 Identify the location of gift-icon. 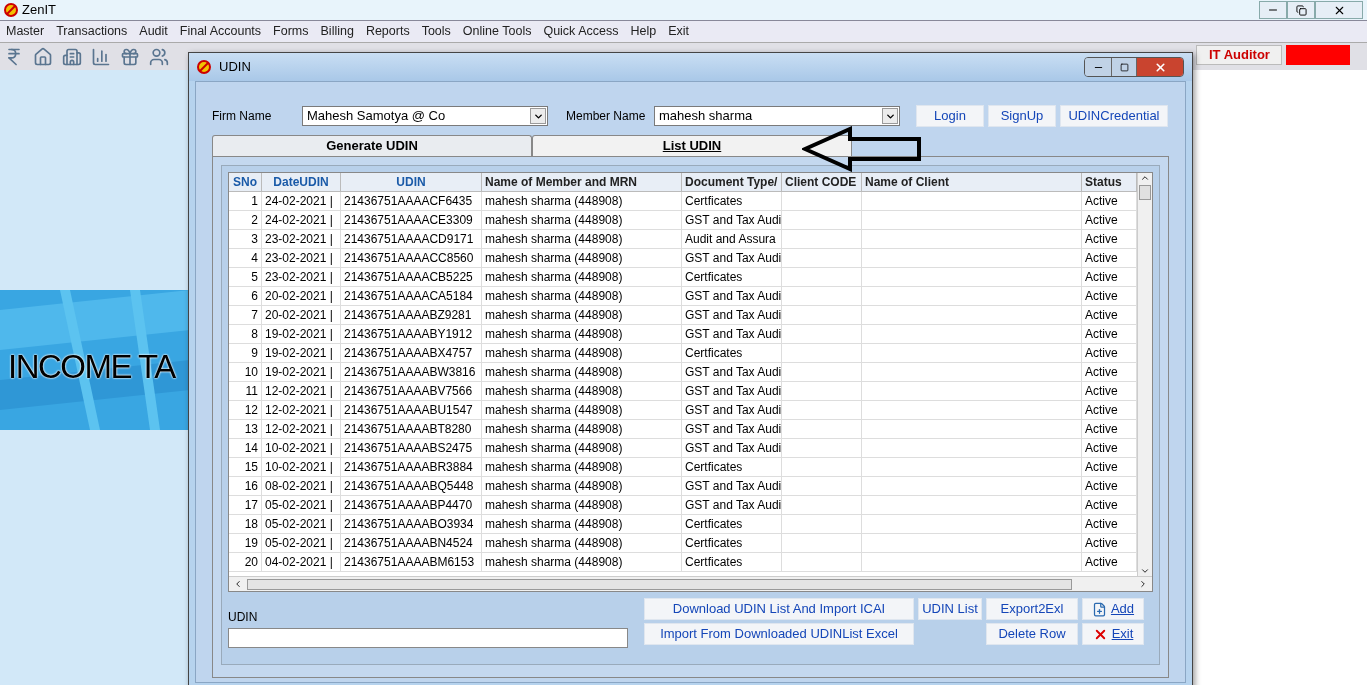
(130, 56).